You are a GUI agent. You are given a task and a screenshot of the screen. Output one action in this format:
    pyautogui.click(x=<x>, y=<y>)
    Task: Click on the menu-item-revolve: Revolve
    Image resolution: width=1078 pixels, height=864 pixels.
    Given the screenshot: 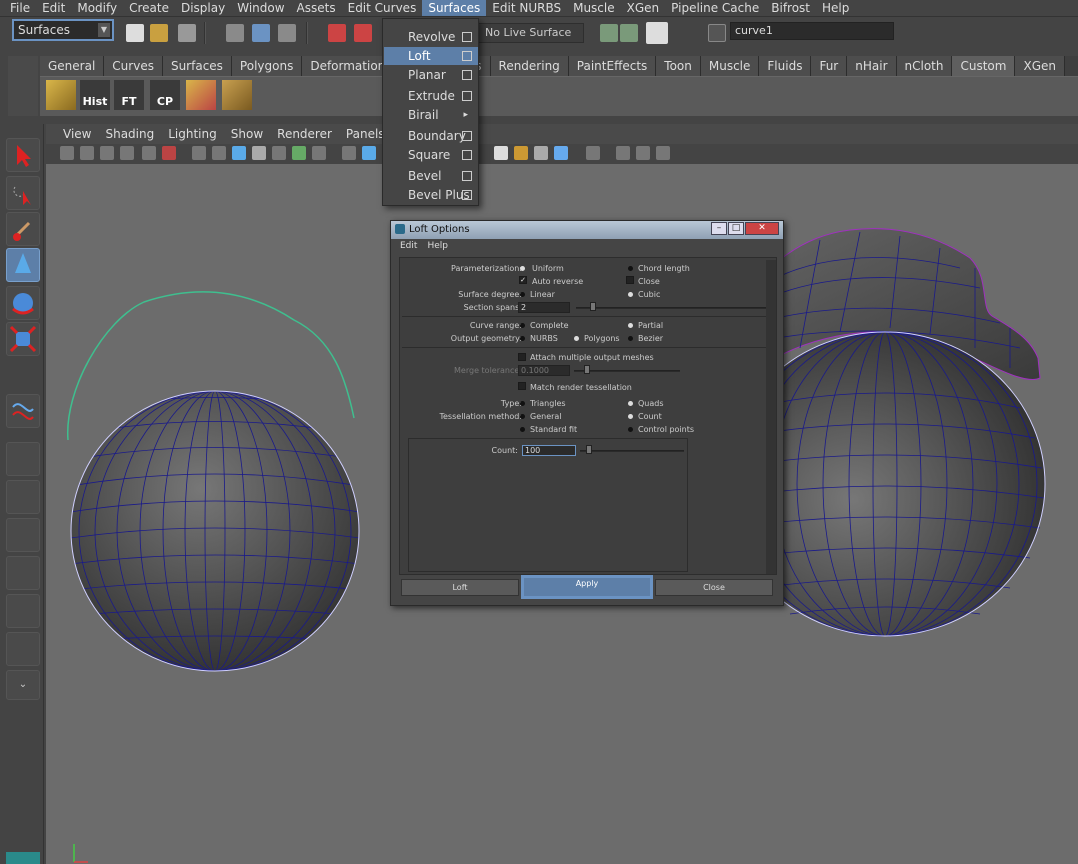 What is the action you would take?
    pyautogui.click(x=431, y=37)
    